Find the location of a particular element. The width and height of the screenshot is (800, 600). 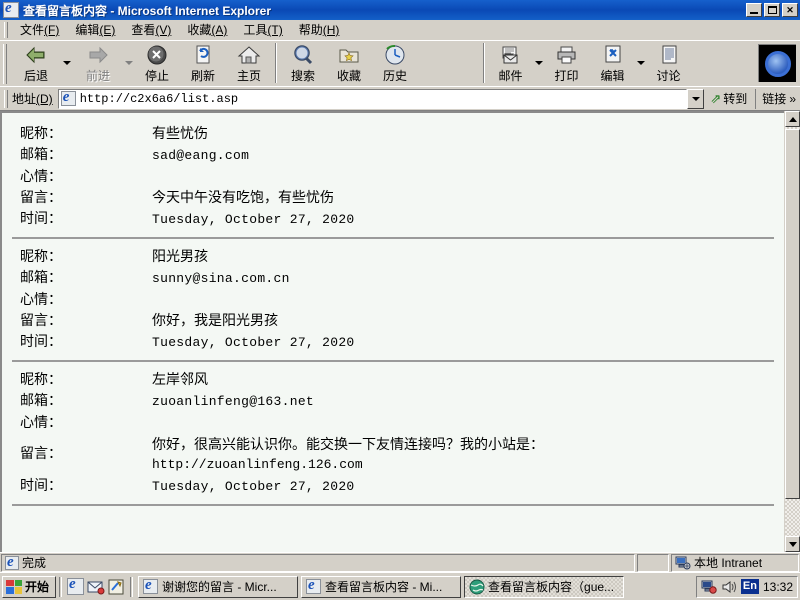

menu-item-file-accel: (F) is located at coordinates (52, 30).